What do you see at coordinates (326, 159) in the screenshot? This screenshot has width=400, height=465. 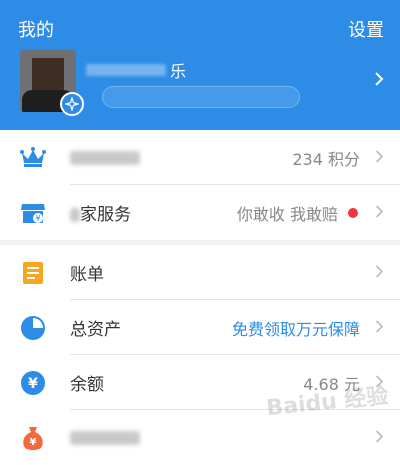 I see `points-value: 234 积分` at bounding box center [326, 159].